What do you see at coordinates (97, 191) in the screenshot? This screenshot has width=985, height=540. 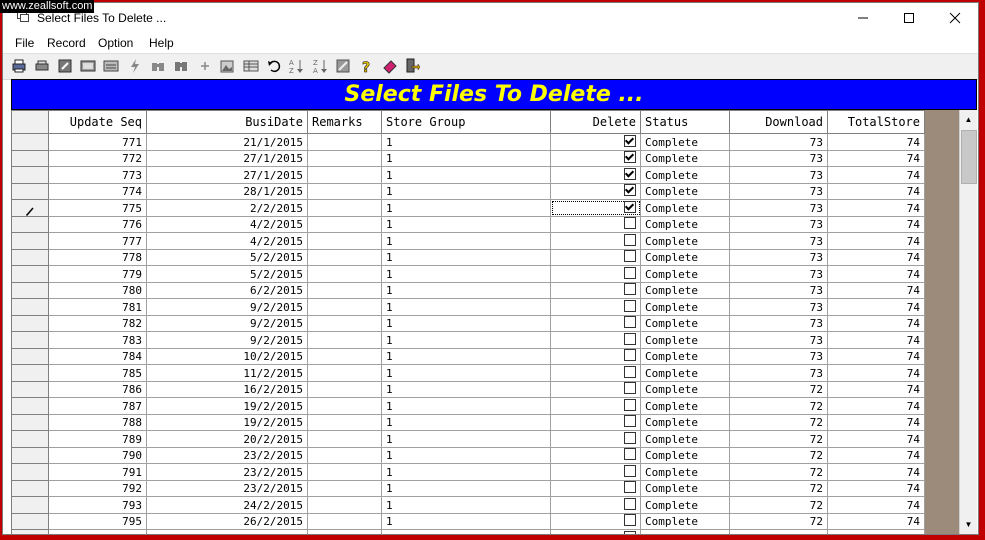 I see `cell-update-seq: 774` at bounding box center [97, 191].